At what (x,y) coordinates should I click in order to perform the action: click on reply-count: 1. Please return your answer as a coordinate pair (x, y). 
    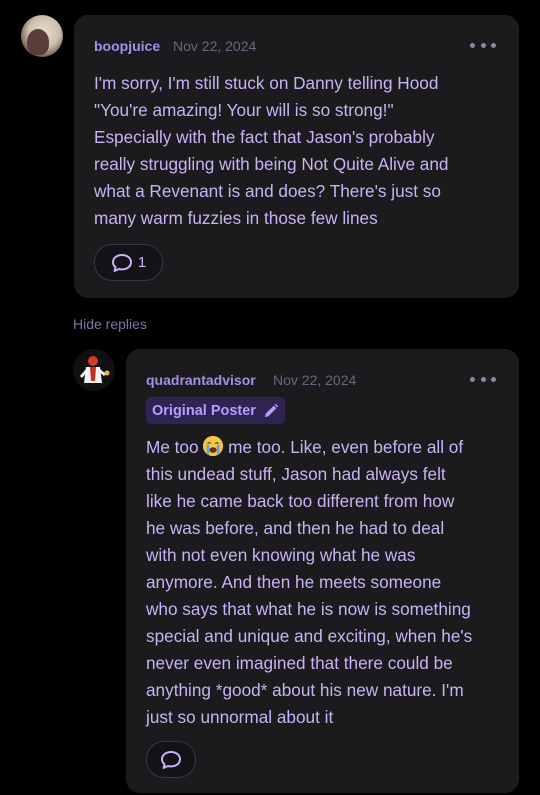
    Looking at the image, I should click on (142, 262).